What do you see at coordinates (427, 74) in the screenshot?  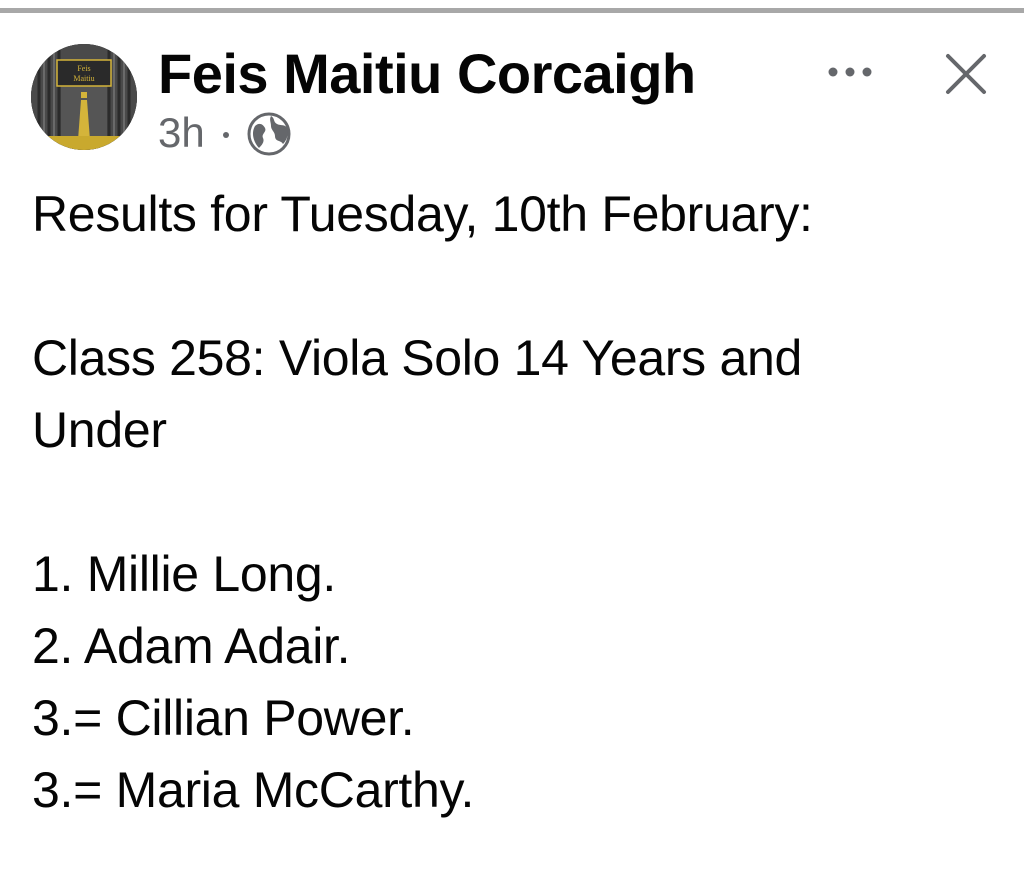 I see `page-name-link: Feis Maitiu Corcaigh` at bounding box center [427, 74].